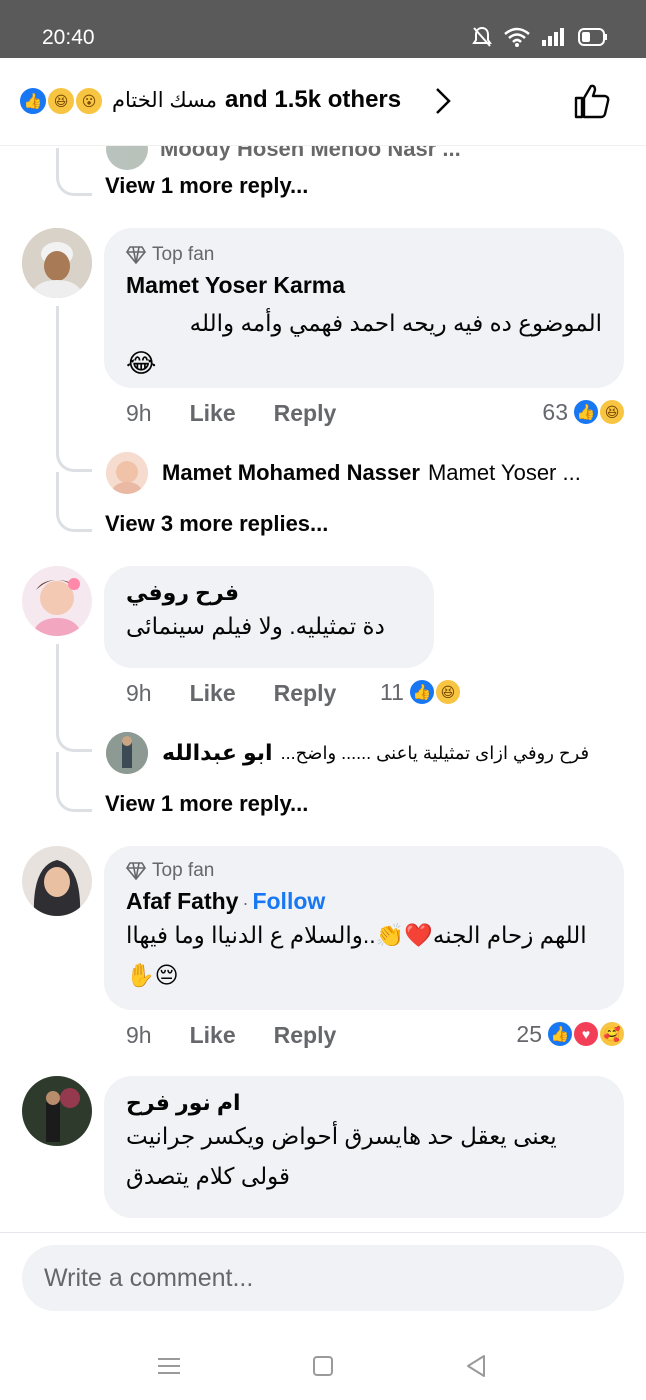 The height and width of the screenshot is (1400, 646). I want to click on reaction-icons: 👍 😆 😮, so click(61, 101).